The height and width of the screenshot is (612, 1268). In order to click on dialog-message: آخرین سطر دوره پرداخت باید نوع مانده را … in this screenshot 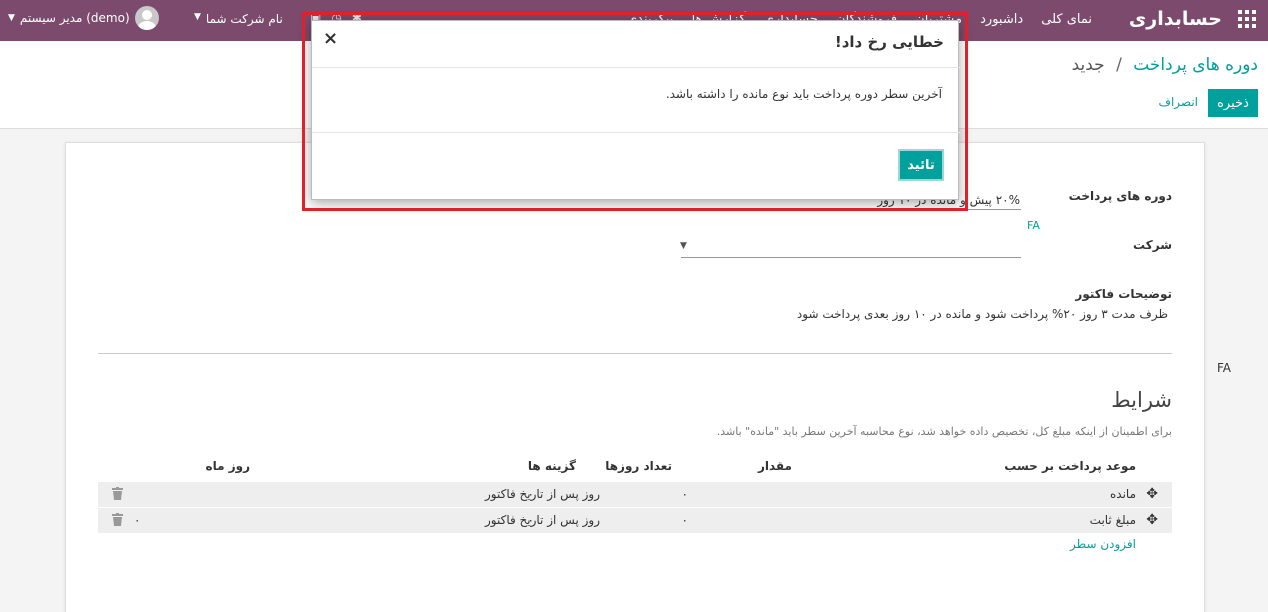, I will do `click(803, 94)`.